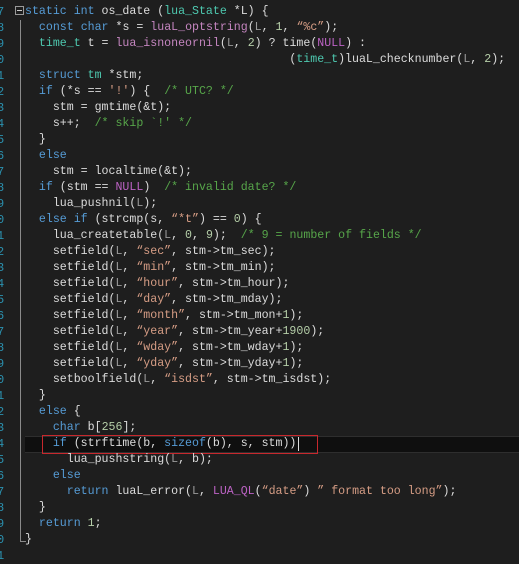 Image resolution: width=519 pixels, height=564 pixels. I want to click on code-line: lua_pushstring(L, b);, so click(265, 460).